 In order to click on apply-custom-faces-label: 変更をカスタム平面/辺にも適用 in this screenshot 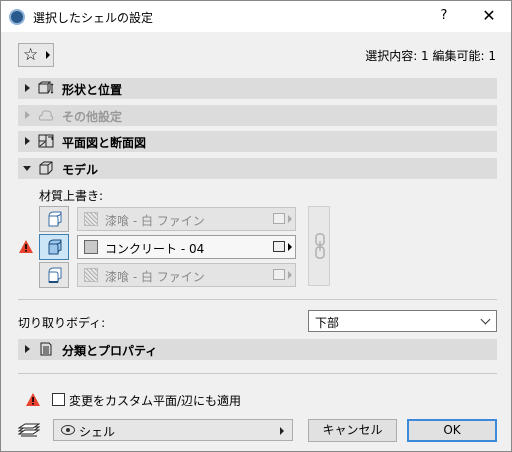, I will do `click(155, 400)`.